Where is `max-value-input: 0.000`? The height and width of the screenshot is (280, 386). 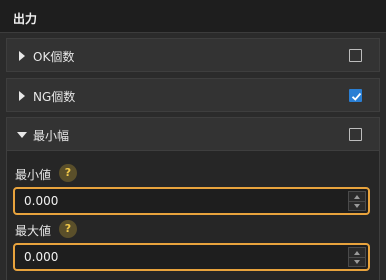 max-value-input: 0.000 is located at coordinates (41, 257).